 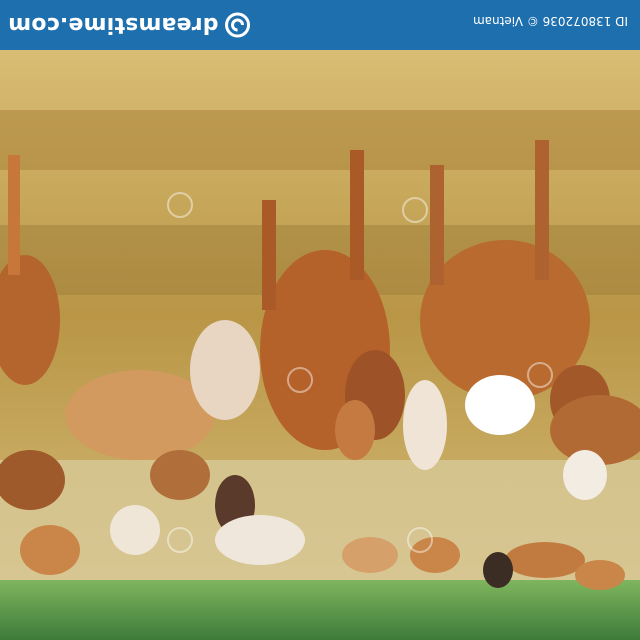 What do you see at coordinates (550, 21) in the screenshot?
I see `image-credit: ID 138072036 © Vietnam` at bounding box center [550, 21].